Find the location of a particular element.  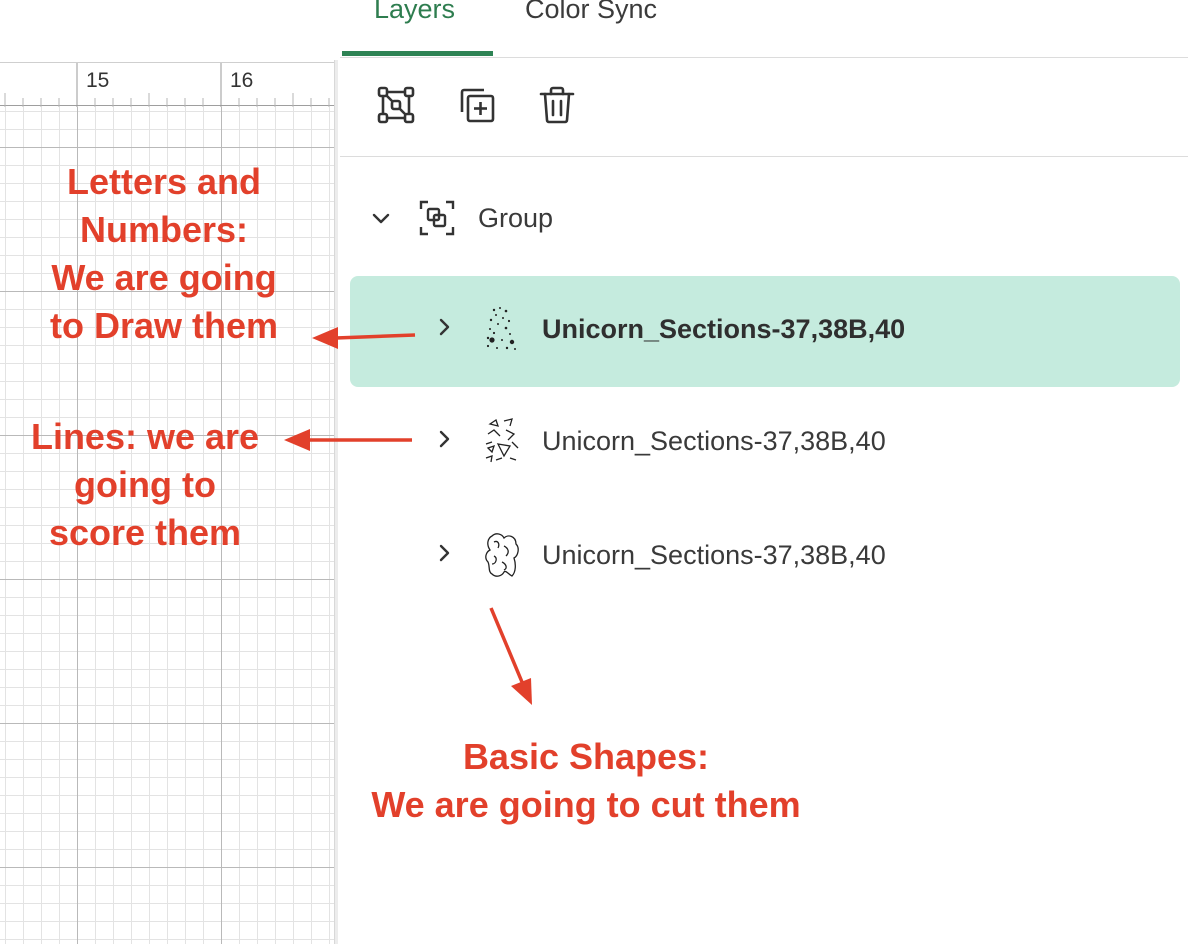

duplicate-button is located at coordinates (477, 105).